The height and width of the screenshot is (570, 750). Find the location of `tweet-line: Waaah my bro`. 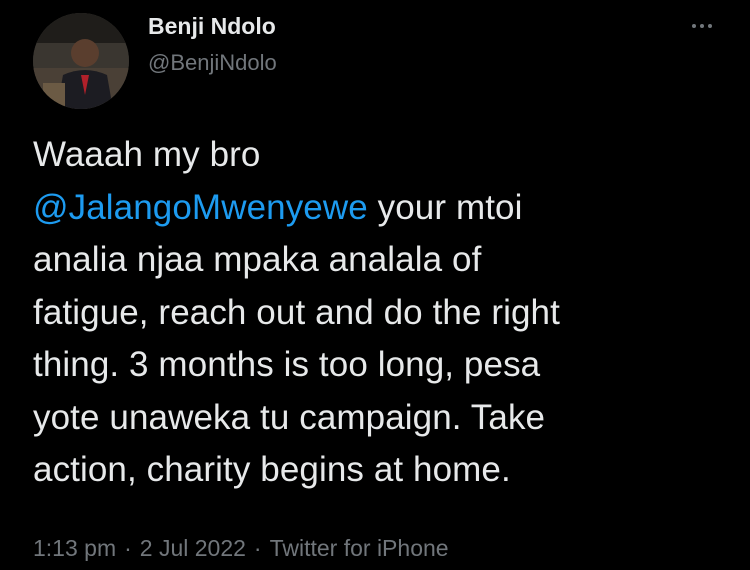

tweet-line: Waaah my bro is located at coordinates (147, 154).